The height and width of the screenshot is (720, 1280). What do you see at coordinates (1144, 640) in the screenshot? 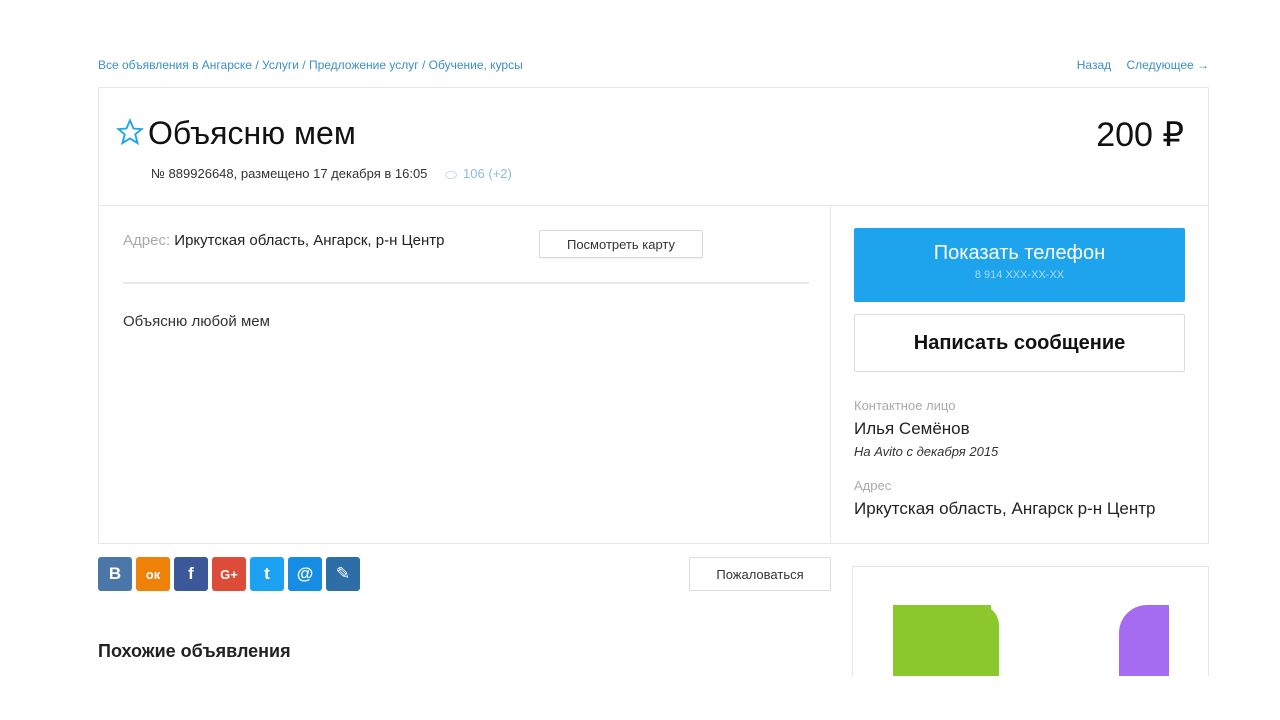
I see `ad-shape-purple` at bounding box center [1144, 640].